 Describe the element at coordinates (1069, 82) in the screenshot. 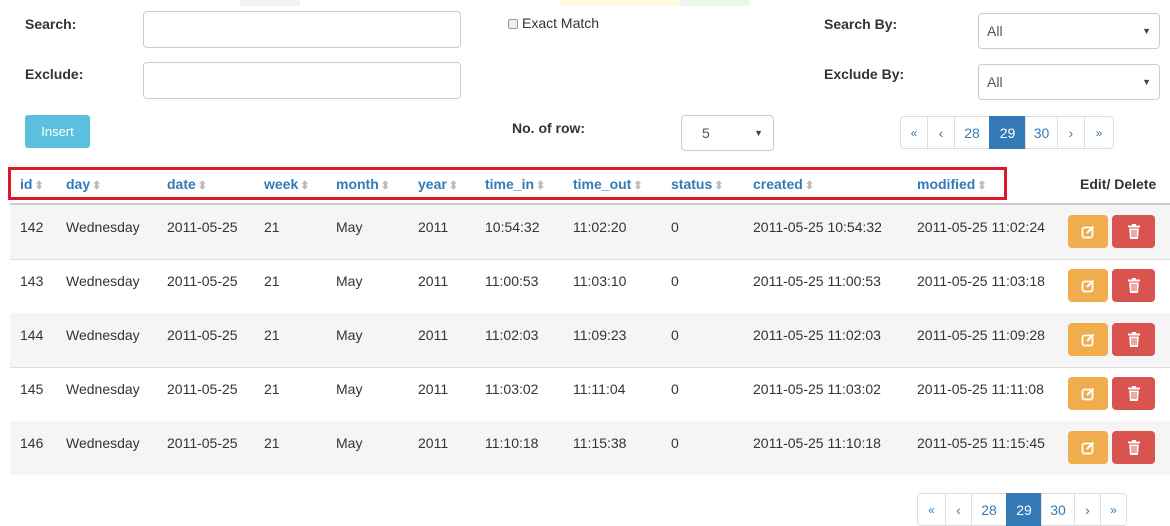

I see `exclude-by-select: All ▼` at that location.